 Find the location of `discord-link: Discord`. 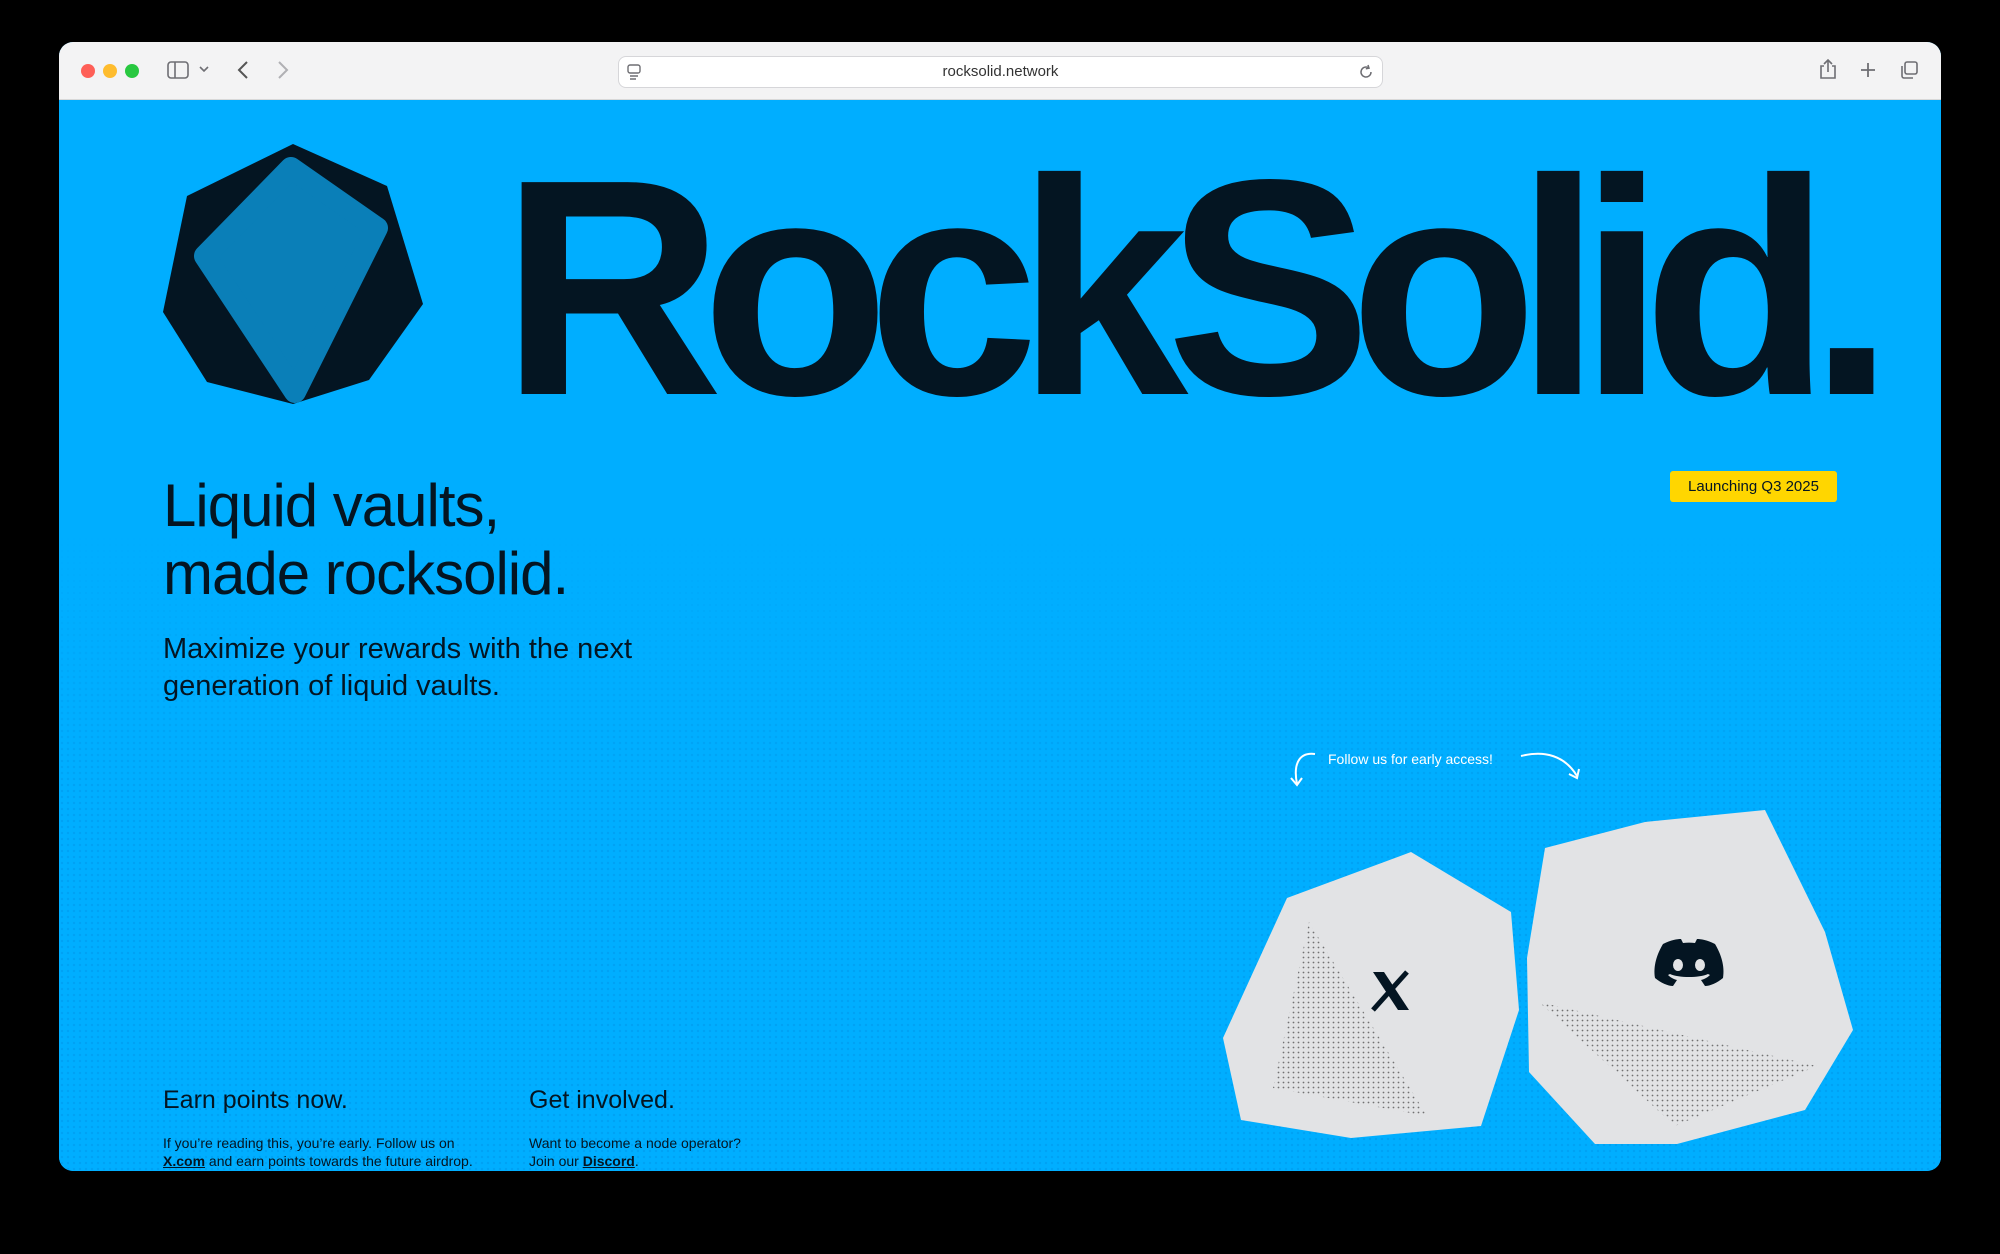

discord-link: Discord is located at coordinates (609, 1161).